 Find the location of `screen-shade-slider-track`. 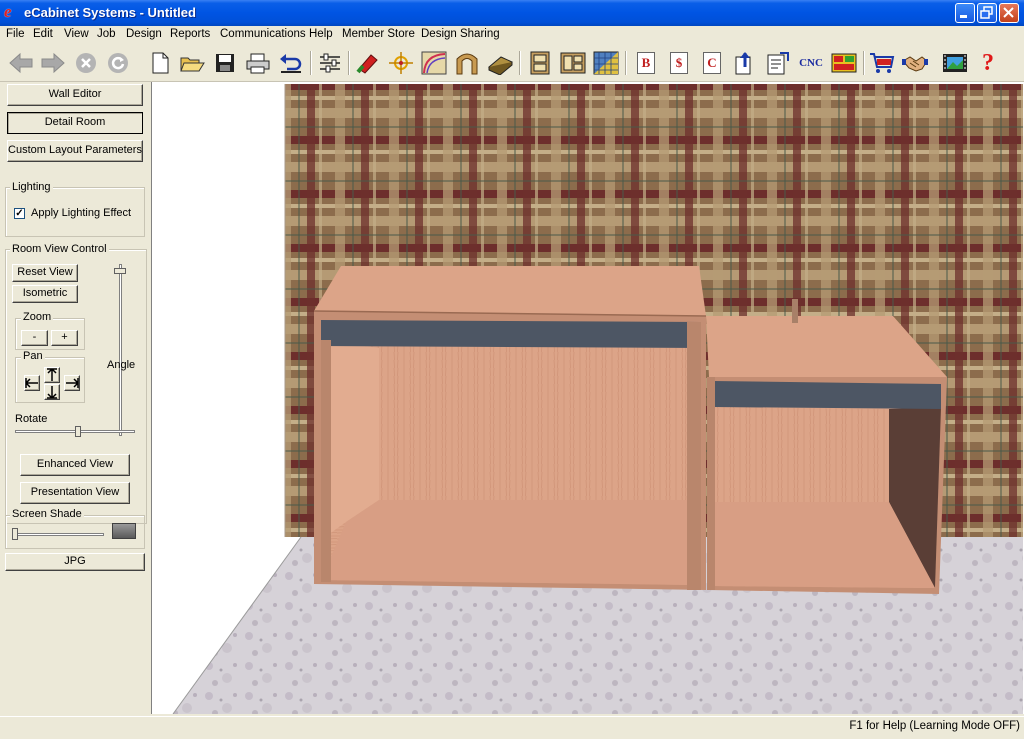

screen-shade-slider-track is located at coordinates (58, 534).